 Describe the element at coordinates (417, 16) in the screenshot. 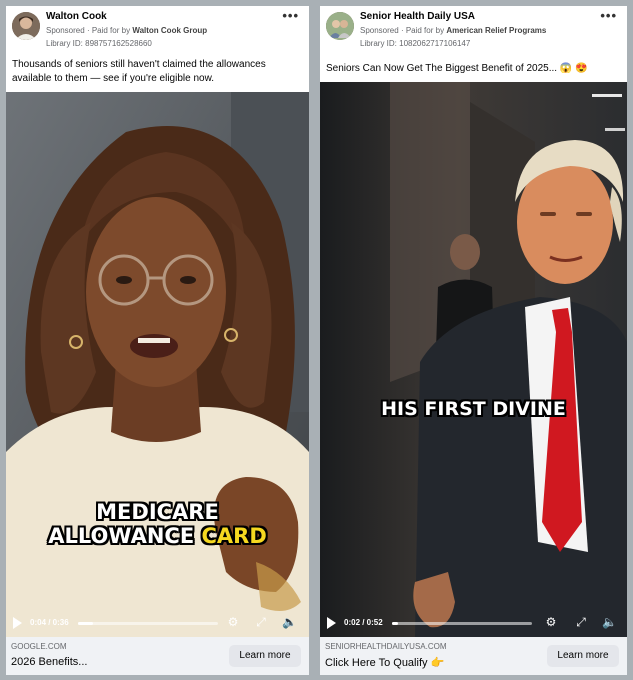

I see `advertiser-name: Senior Health Daily USA` at that location.